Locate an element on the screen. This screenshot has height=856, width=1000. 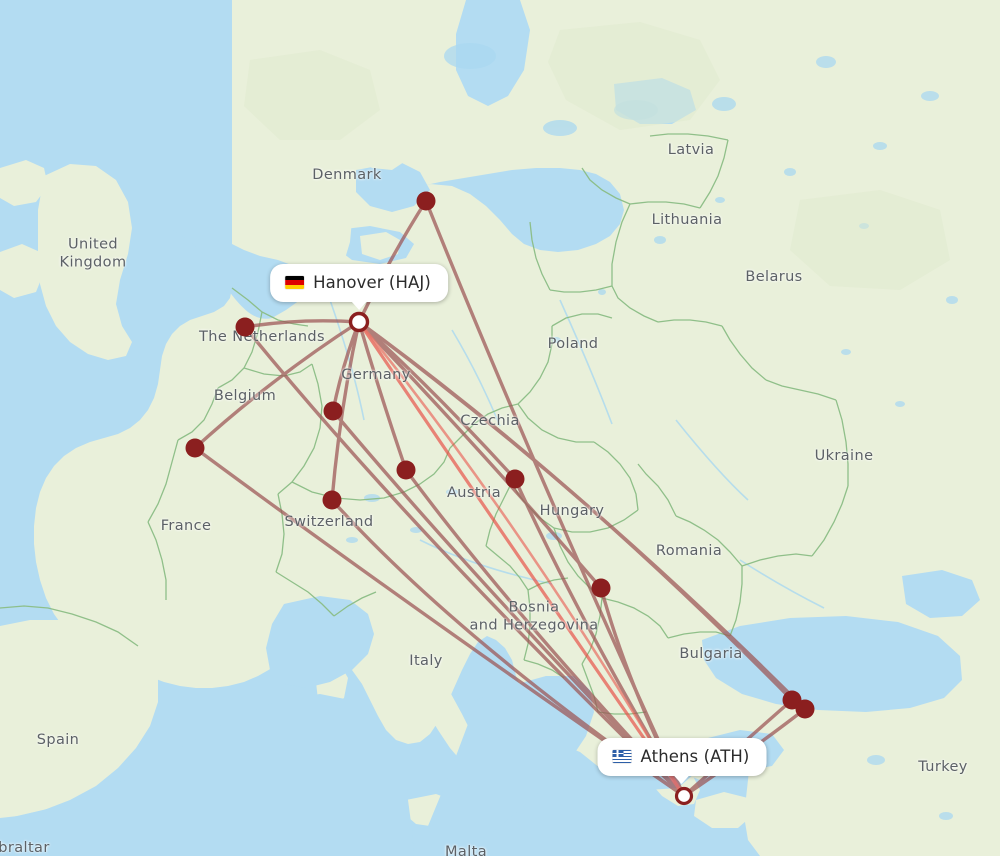
callout-athens: Athens (ATH) is located at coordinates (682, 761).